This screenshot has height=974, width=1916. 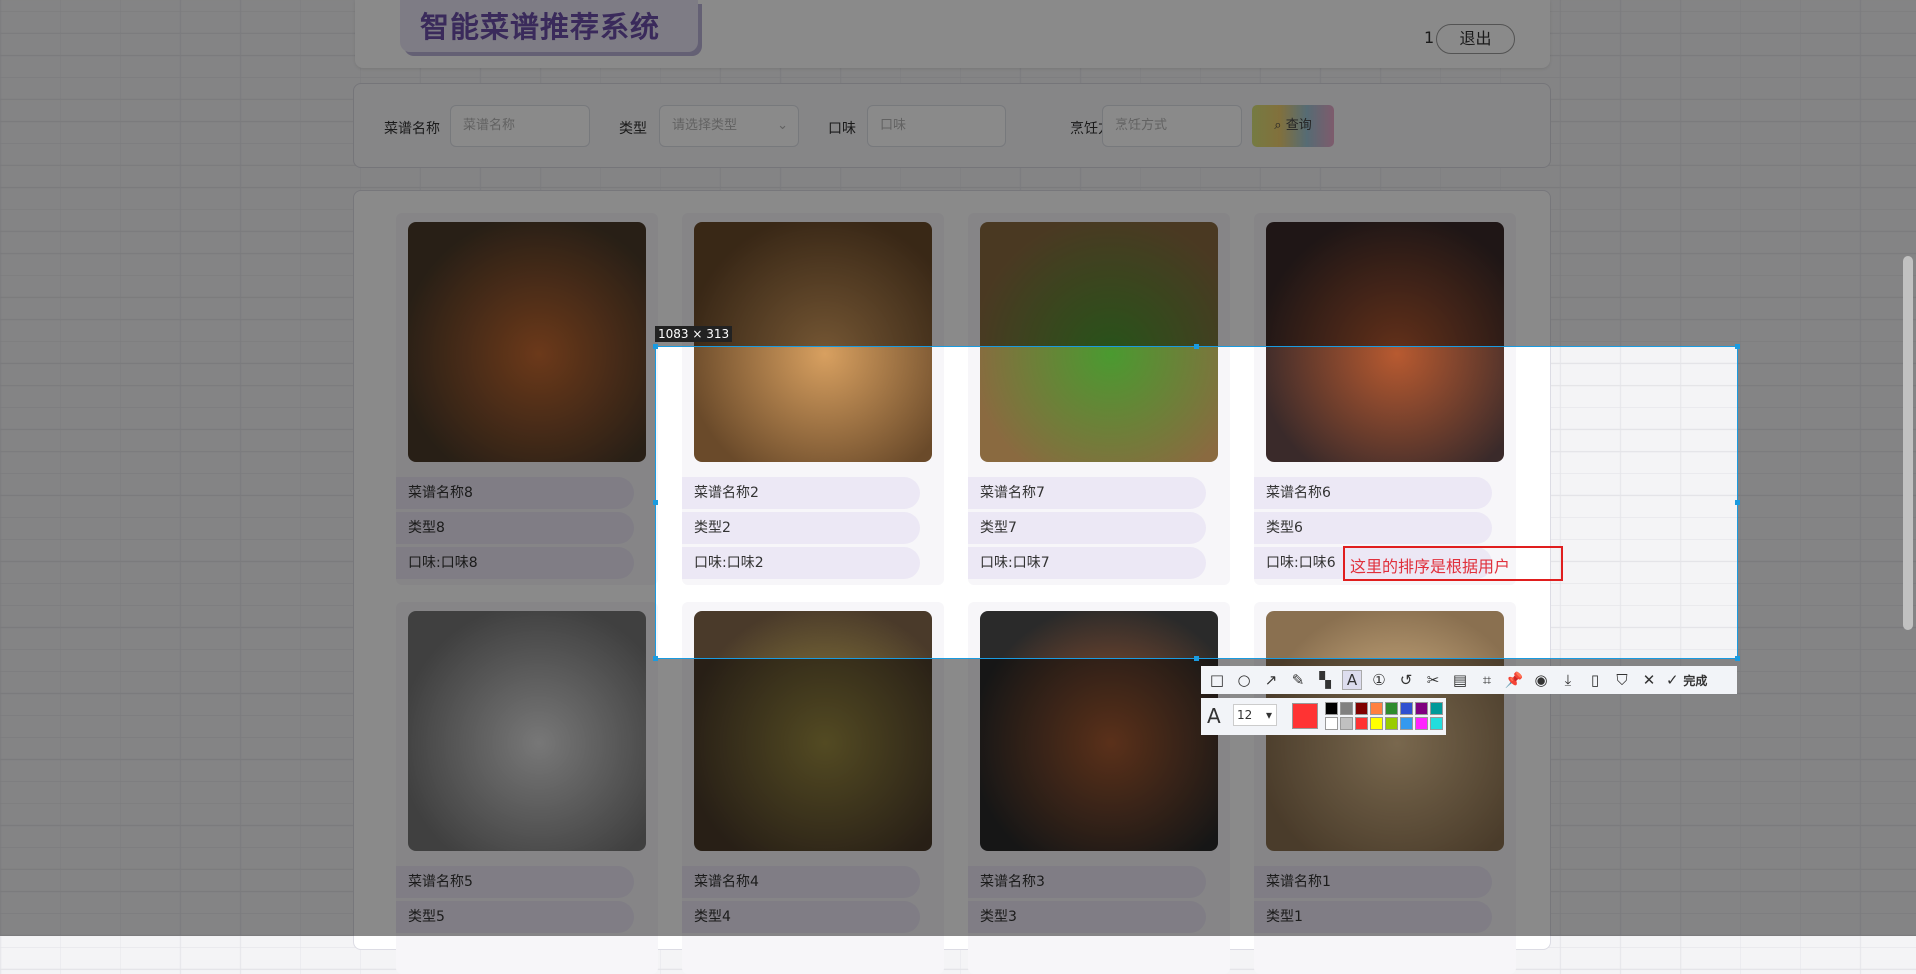 I want to click on download-icon: ⤓, so click(x=1568, y=680).